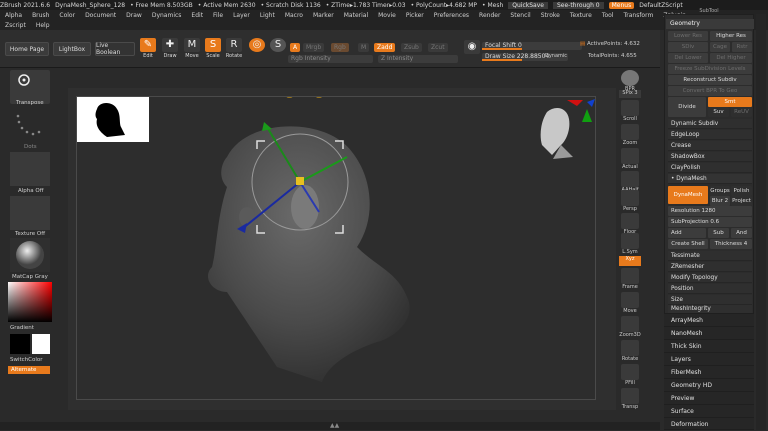 This screenshot has width=768, height=431. Describe the element at coordinates (27, 49) in the screenshot. I see `home-page-button: Home Page` at that location.